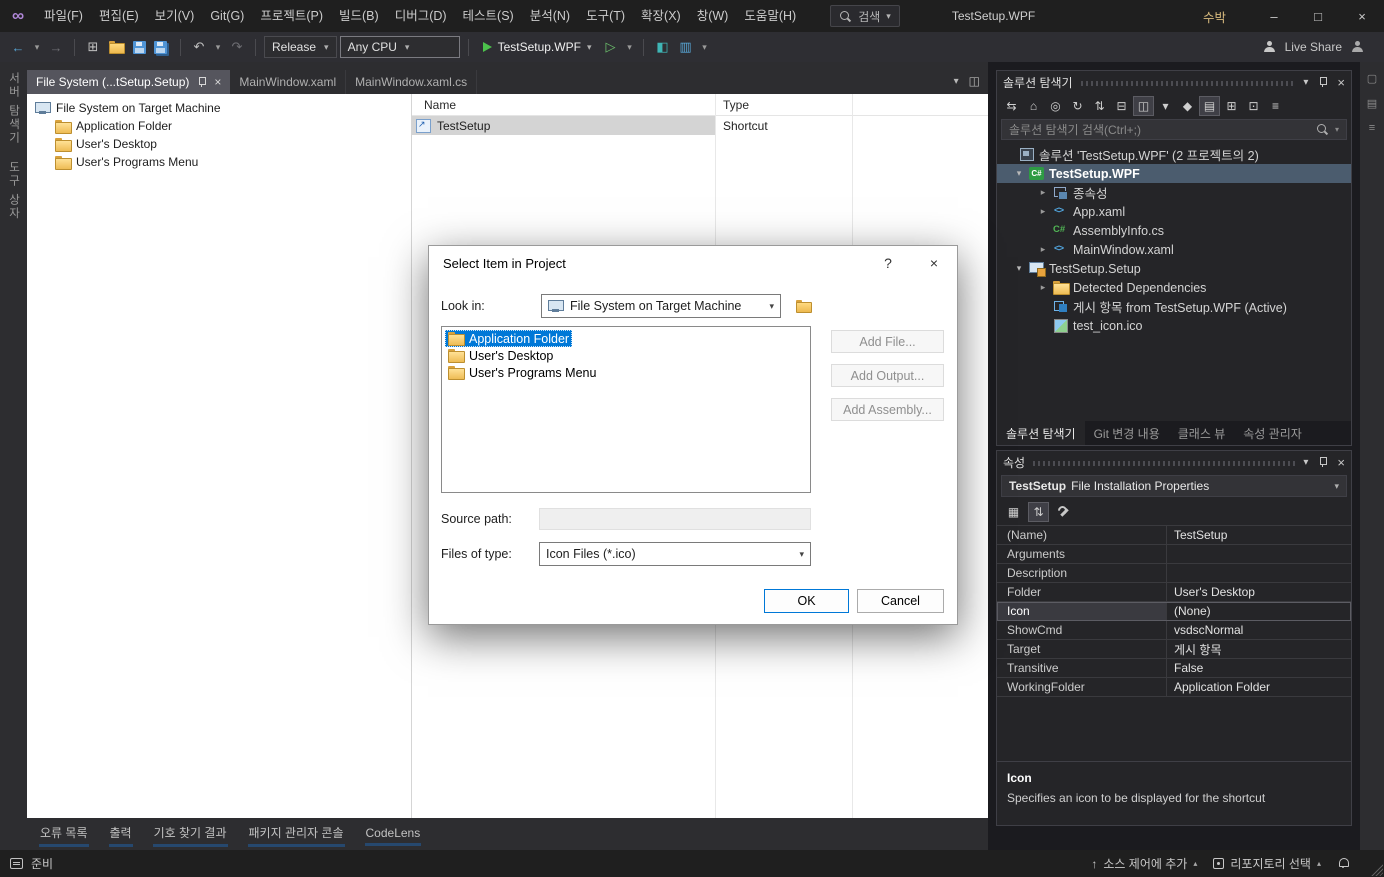 The height and width of the screenshot is (877, 1384). Describe the element at coordinates (629, 47) in the screenshot. I see `run-dropdown-icon: ▾` at that location.